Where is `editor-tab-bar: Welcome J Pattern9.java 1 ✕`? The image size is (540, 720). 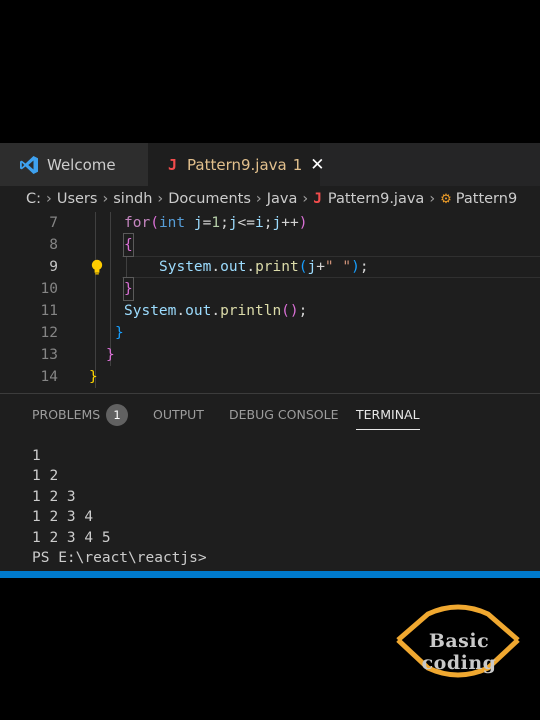
editor-tab-bar: Welcome J Pattern9.java 1 ✕ is located at coordinates (270, 164).